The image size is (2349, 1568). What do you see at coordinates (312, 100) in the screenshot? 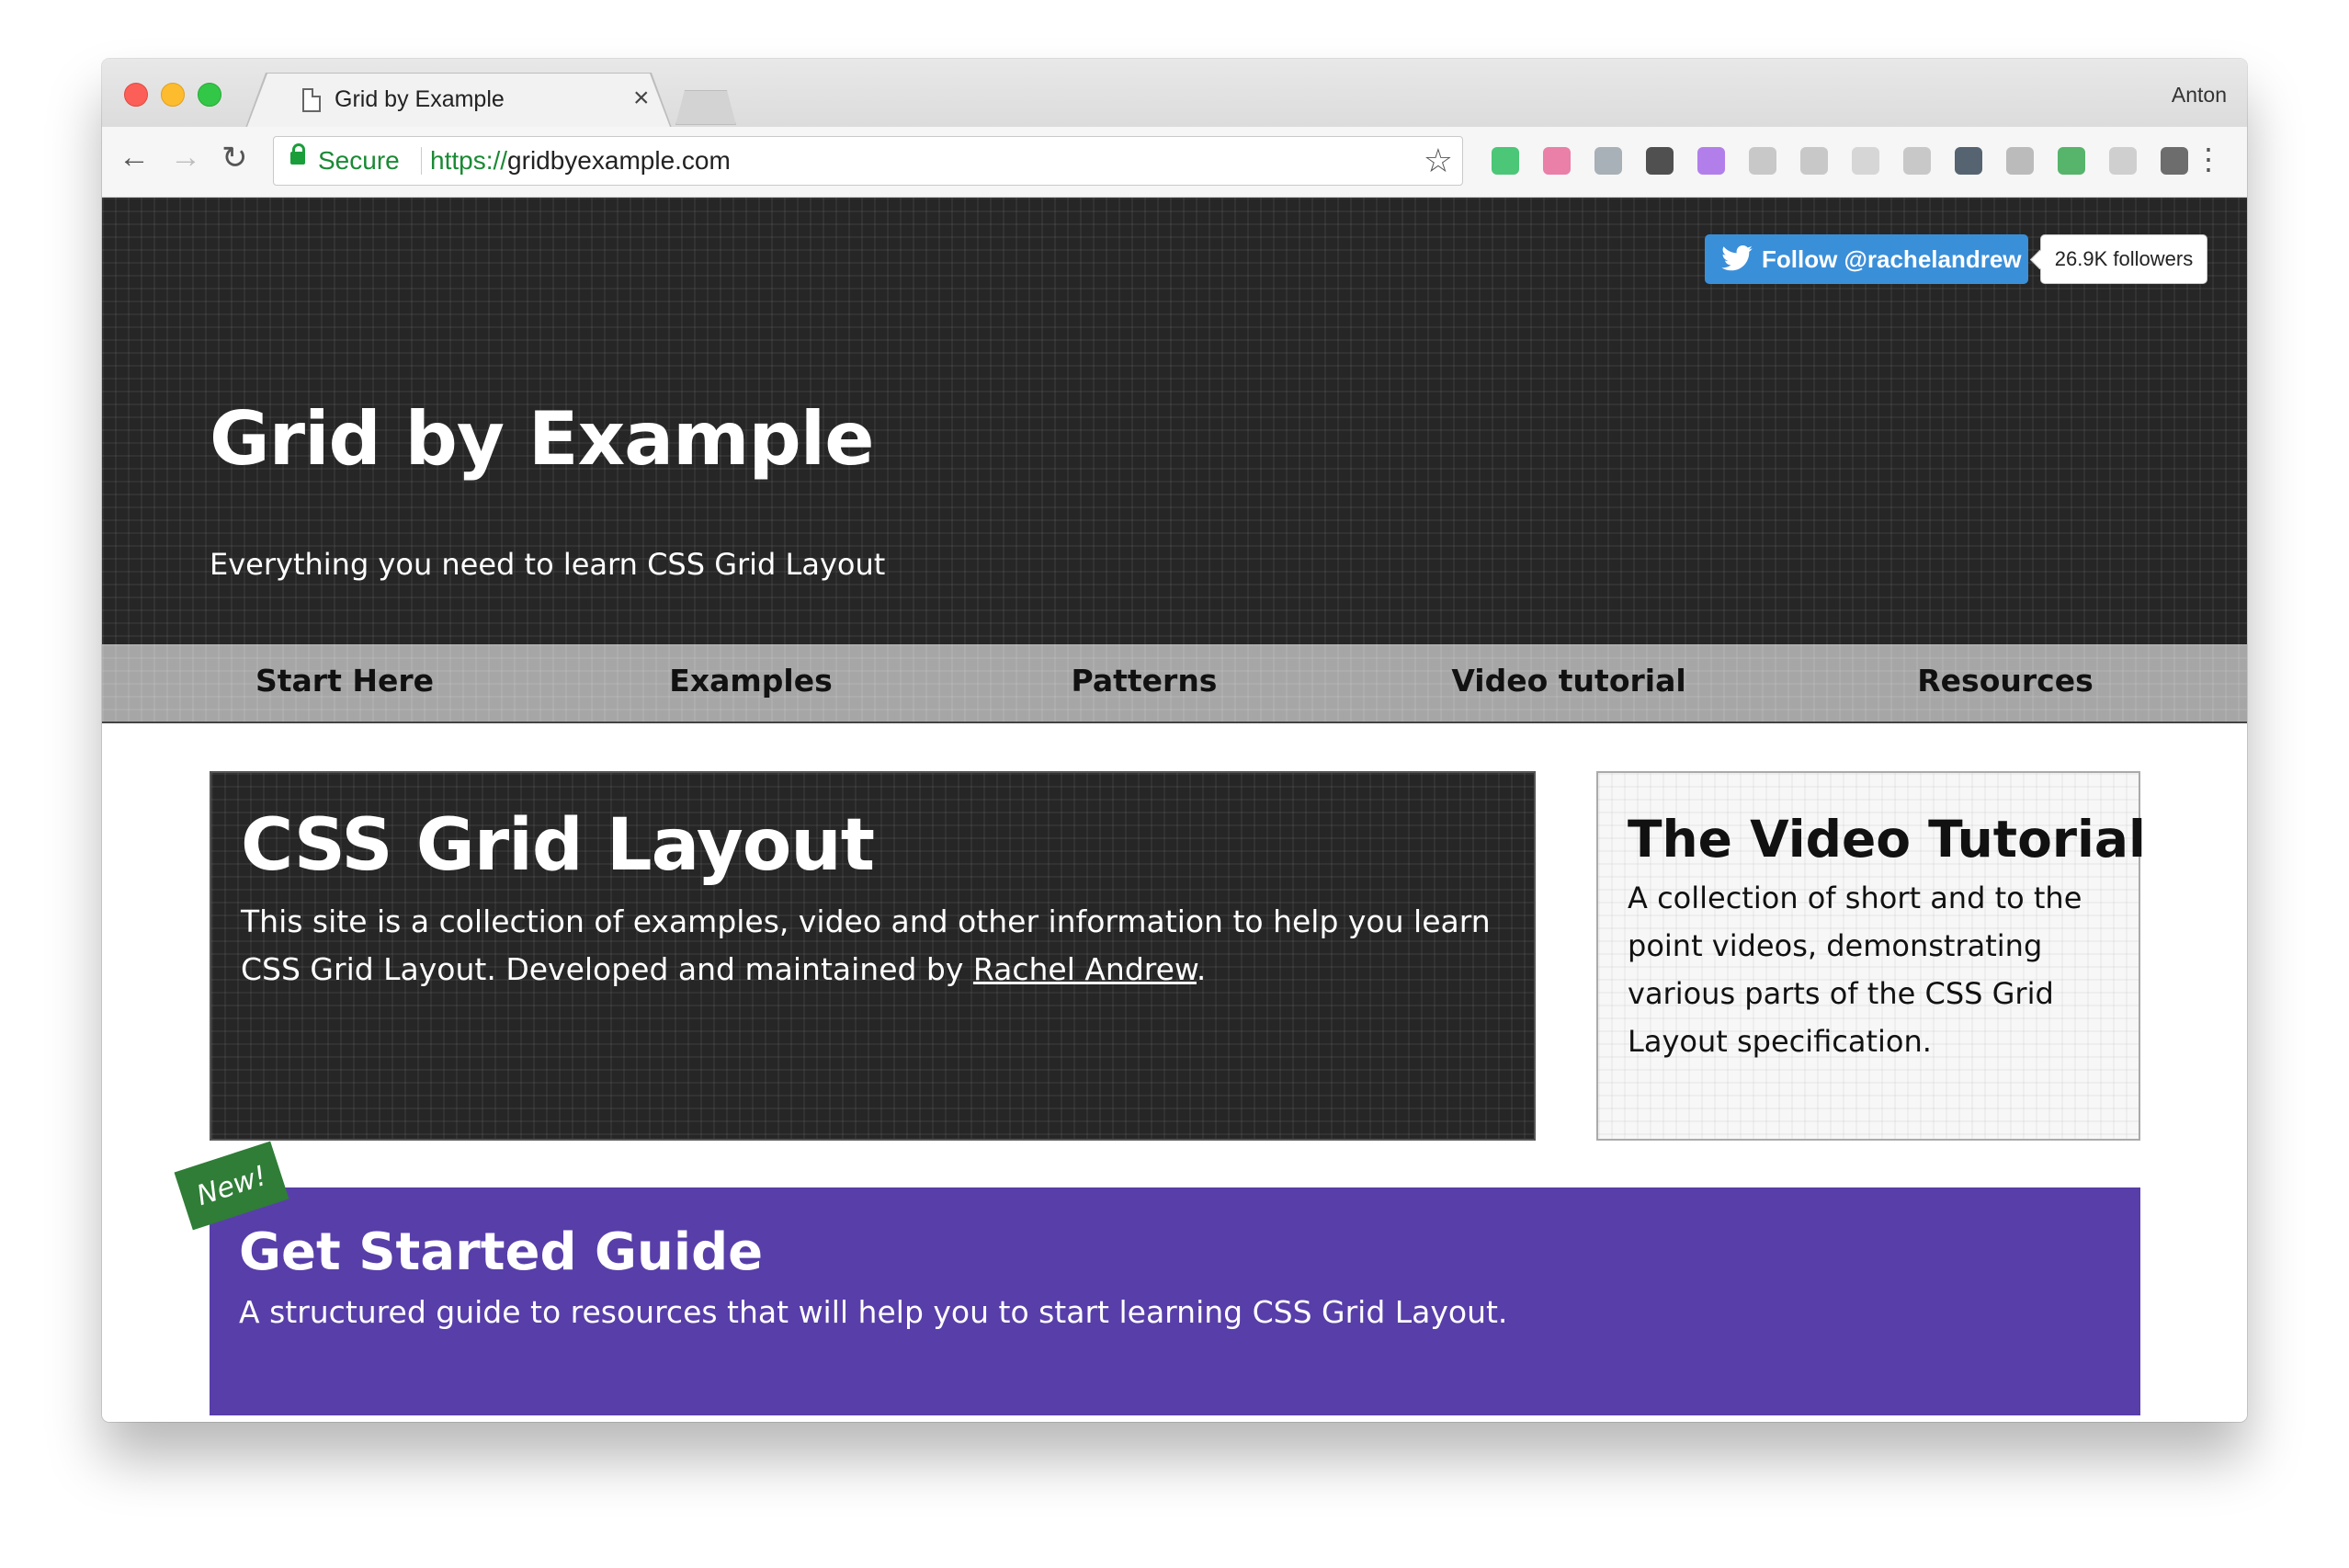
I see `document-icon` at bounding box center [312, 100].